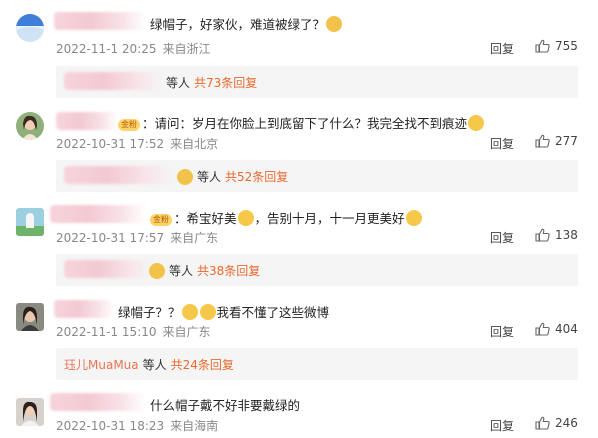 The image size is (598, 438). I want to click on like-count: 277, so click(566, 141).